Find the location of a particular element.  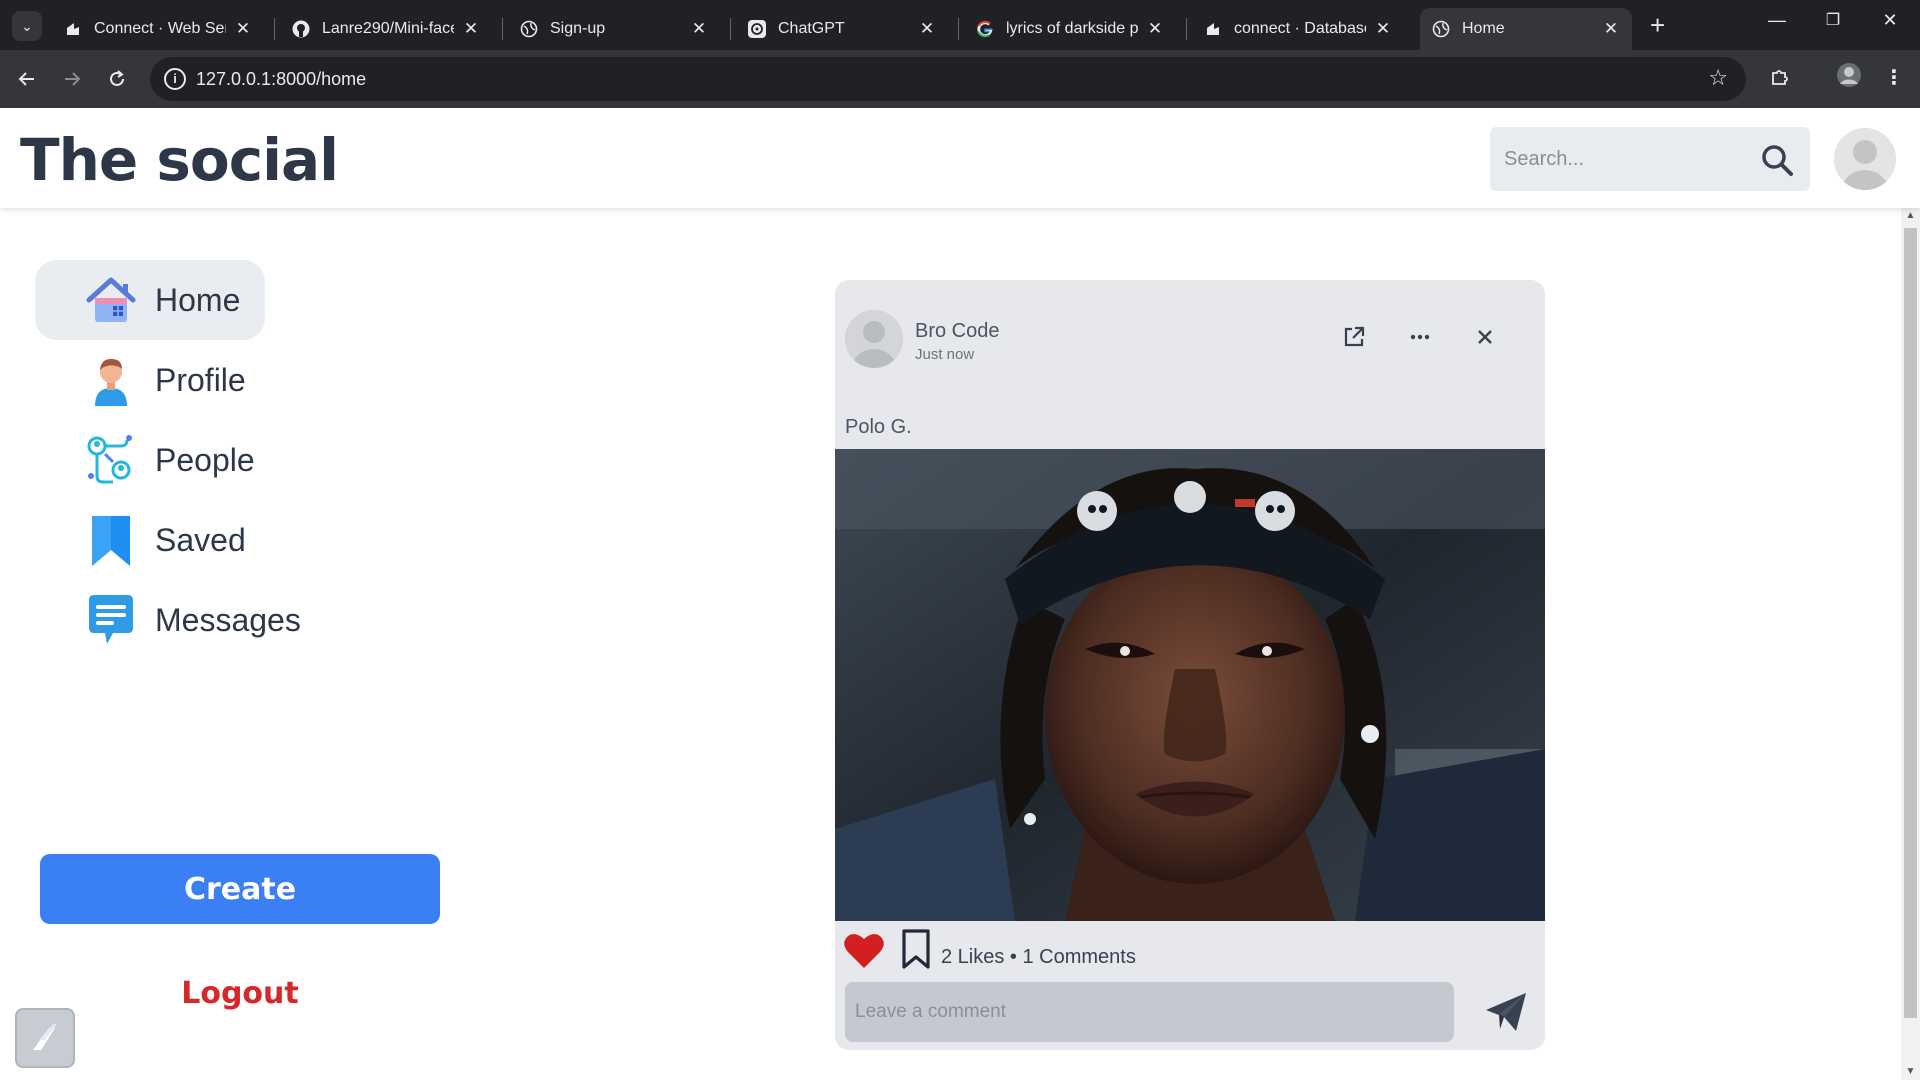

github-favicon-icon is located at coordinates (301, 29).